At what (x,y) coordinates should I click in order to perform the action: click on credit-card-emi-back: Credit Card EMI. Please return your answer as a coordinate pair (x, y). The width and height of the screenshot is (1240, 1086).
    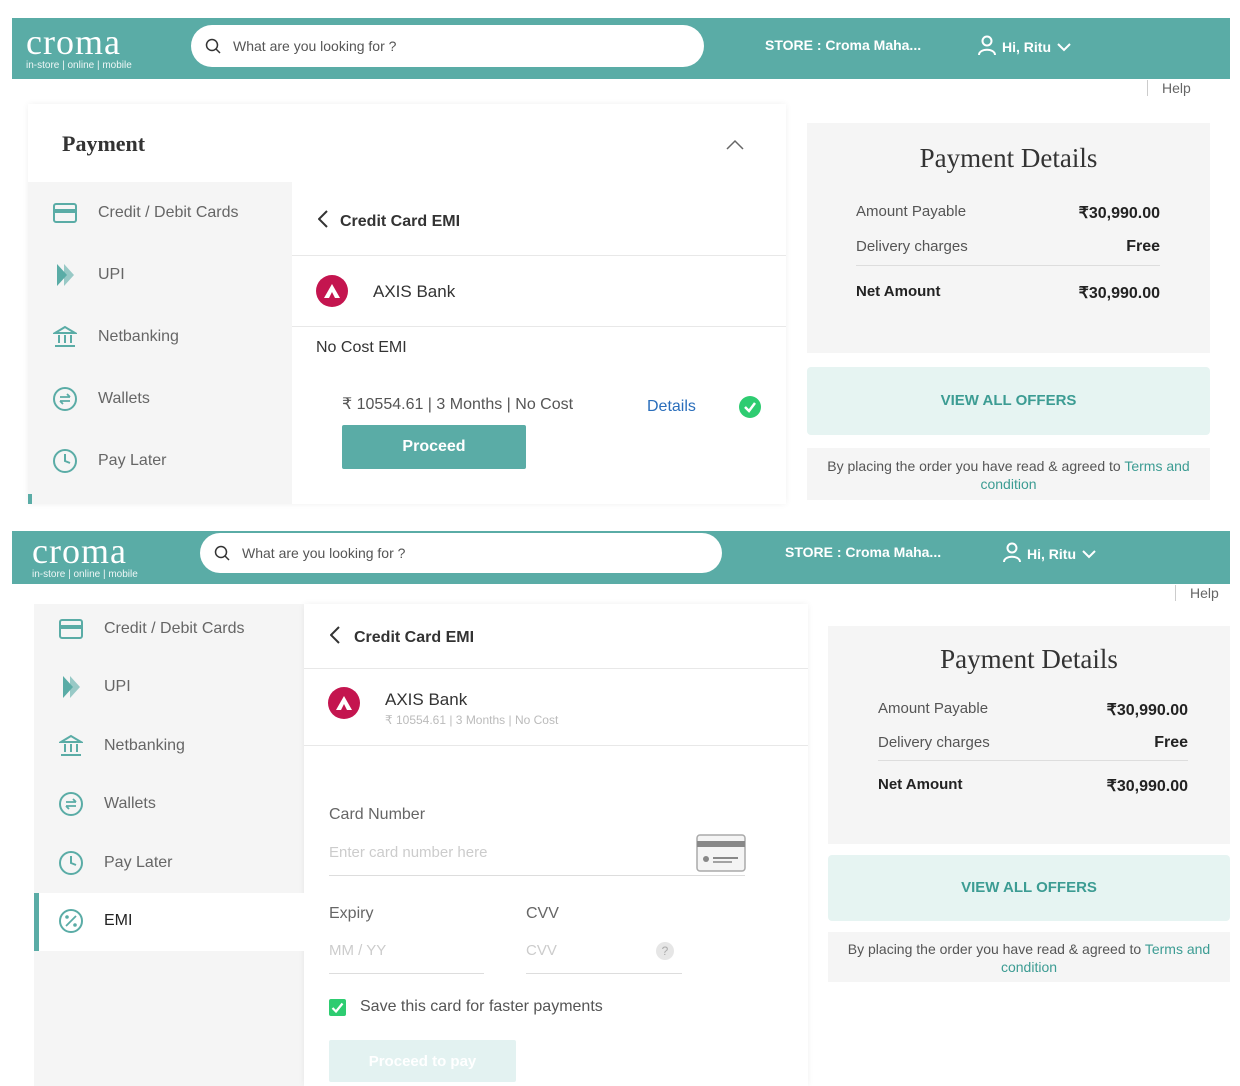
    Looking at the image, I should click on (401, 637).